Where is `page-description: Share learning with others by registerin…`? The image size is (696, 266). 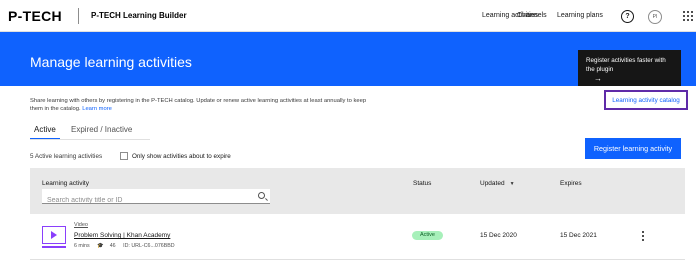 page-description: Share learning with others by registerin… is located at coordinates (205, 105).